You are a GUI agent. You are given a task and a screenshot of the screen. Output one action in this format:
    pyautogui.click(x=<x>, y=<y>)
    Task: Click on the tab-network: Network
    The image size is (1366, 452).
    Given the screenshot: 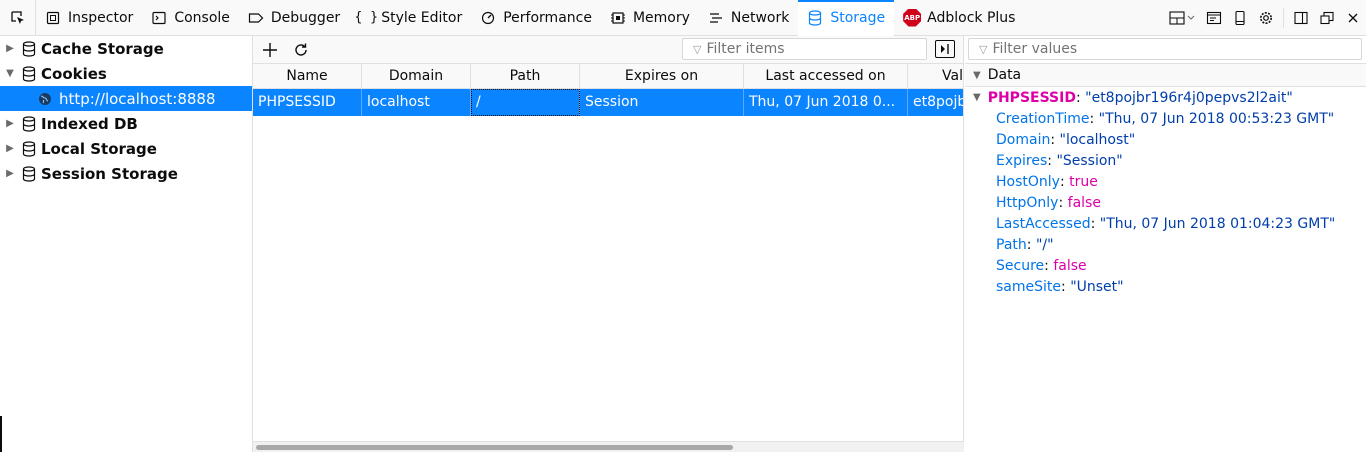 What is the action you would take?
    pyautogui.click(x=748, y=18)
    